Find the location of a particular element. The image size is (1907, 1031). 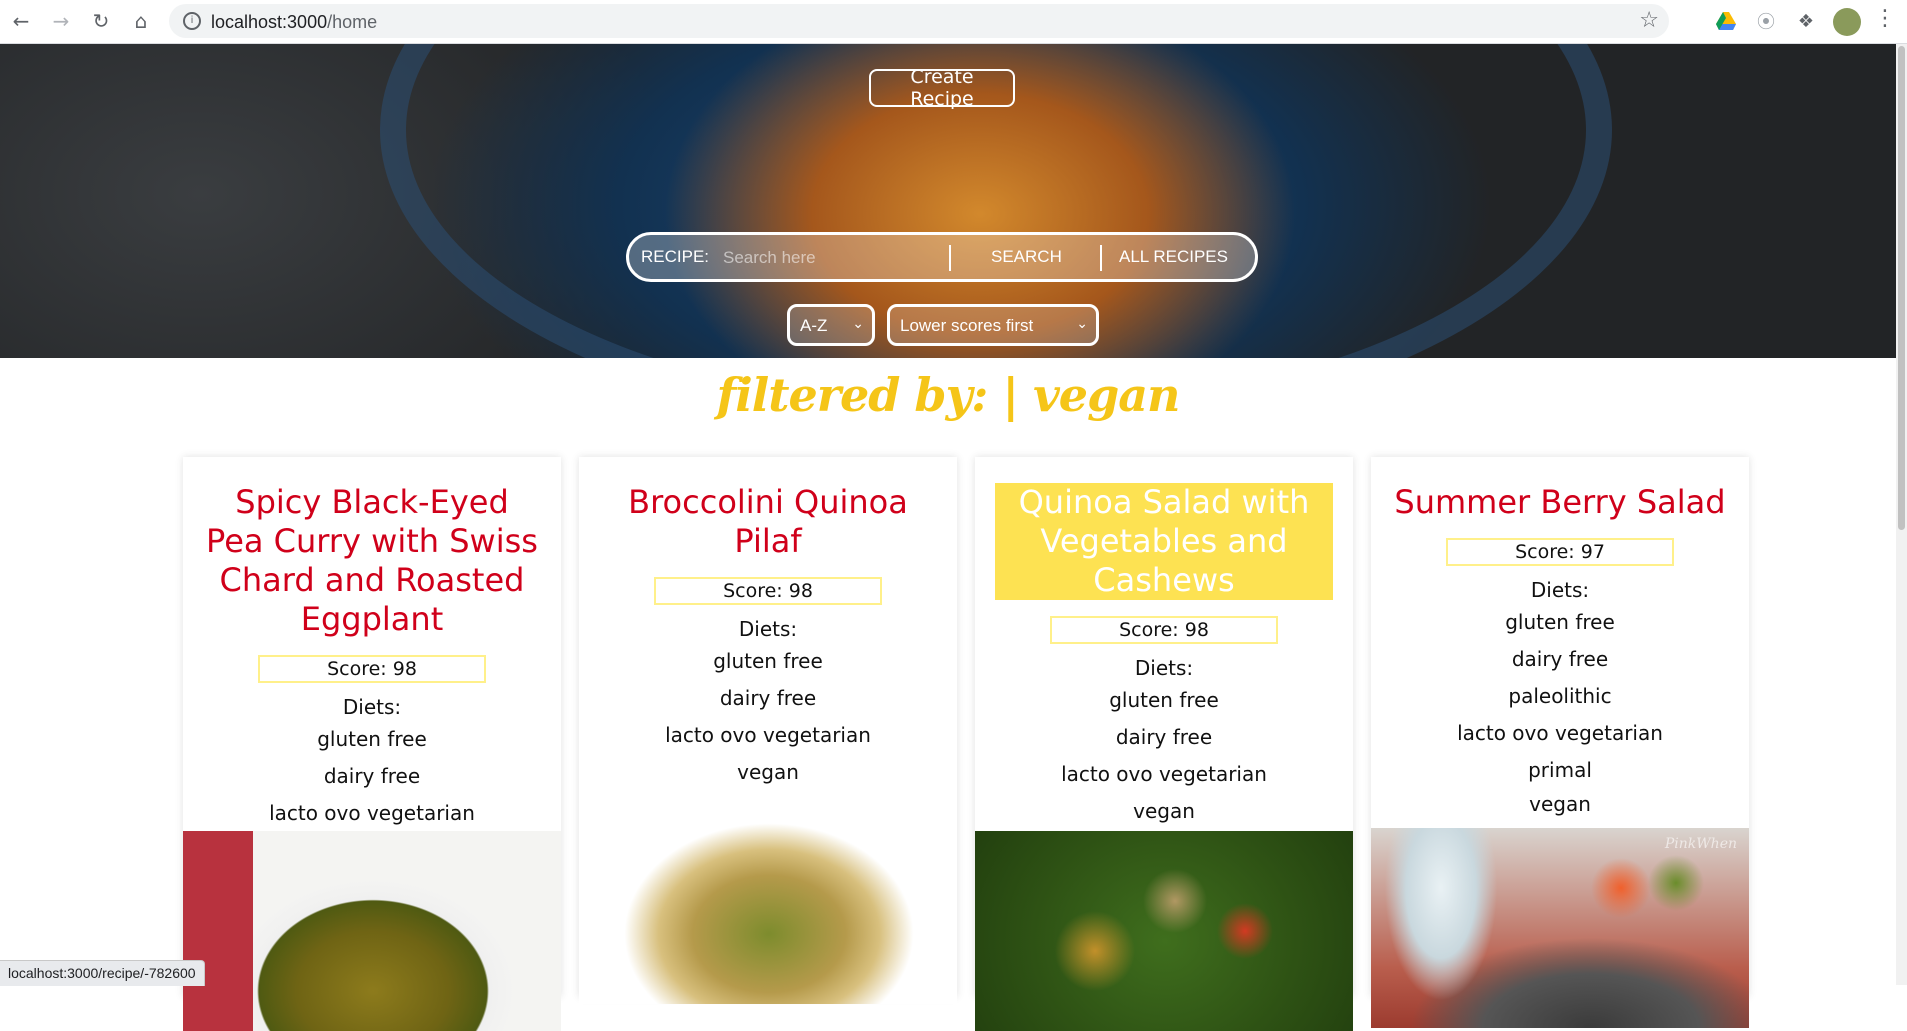

extension-icon: ⦿ is located at coordinates (1766, 21).